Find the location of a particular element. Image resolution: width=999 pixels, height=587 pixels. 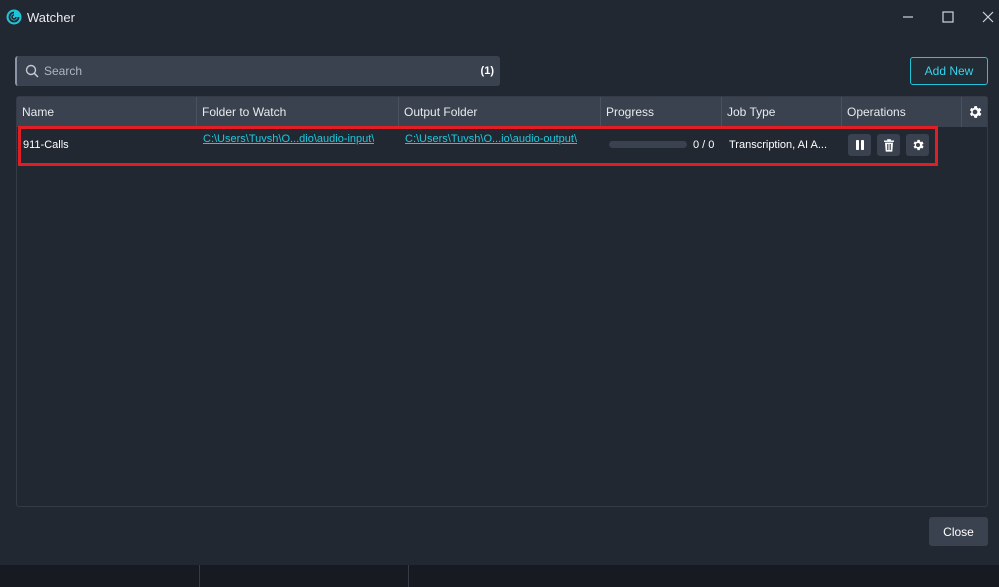

title-bar: Watcher is located at coordinates (499, 17).